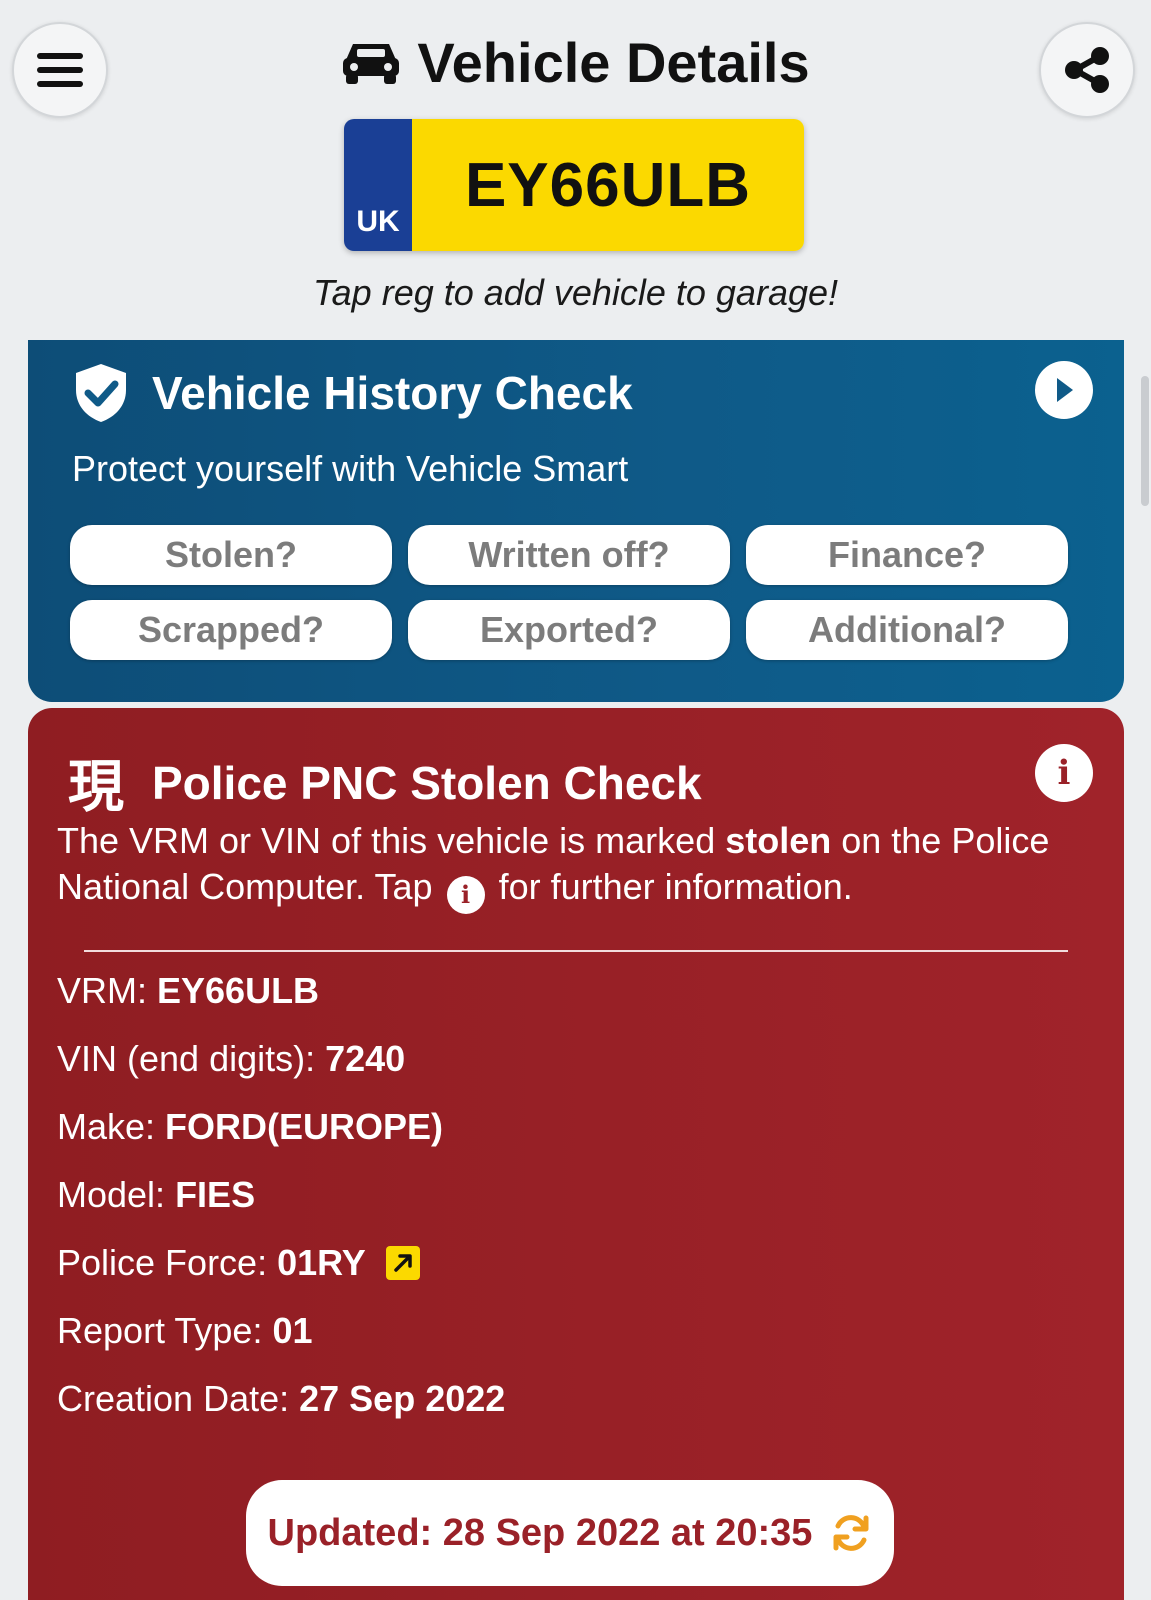 The height and width of the screenshot is (1600, 1151). What do you see at coordinates (96, 786) in the screenshot?
I see `stolen-glyph-icon: 現` at bounding box center [96, 786].